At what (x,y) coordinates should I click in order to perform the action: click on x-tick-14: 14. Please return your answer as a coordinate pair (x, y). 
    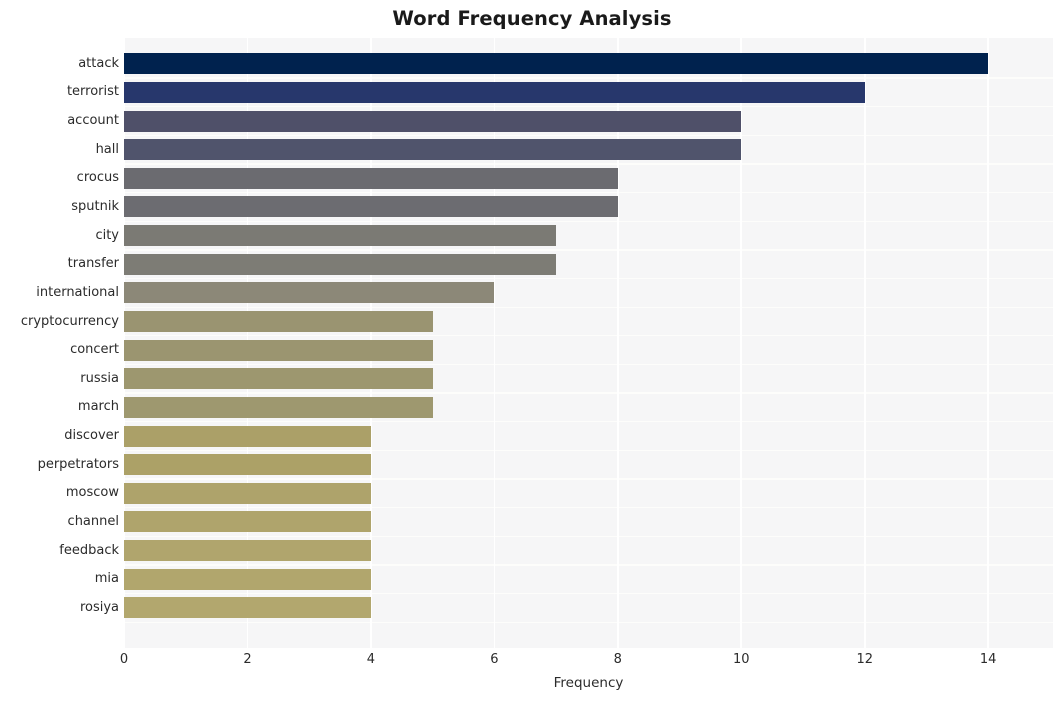
    Looking at the image, I should click on (988, 659).